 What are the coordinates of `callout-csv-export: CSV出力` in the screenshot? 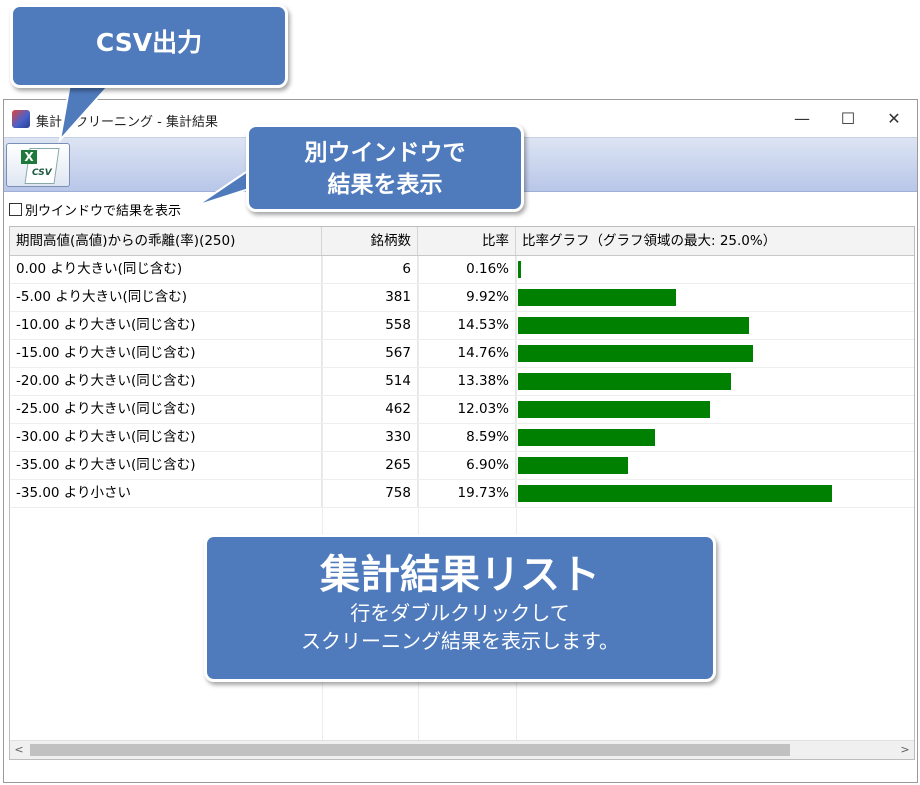 It's located at (149, 46).